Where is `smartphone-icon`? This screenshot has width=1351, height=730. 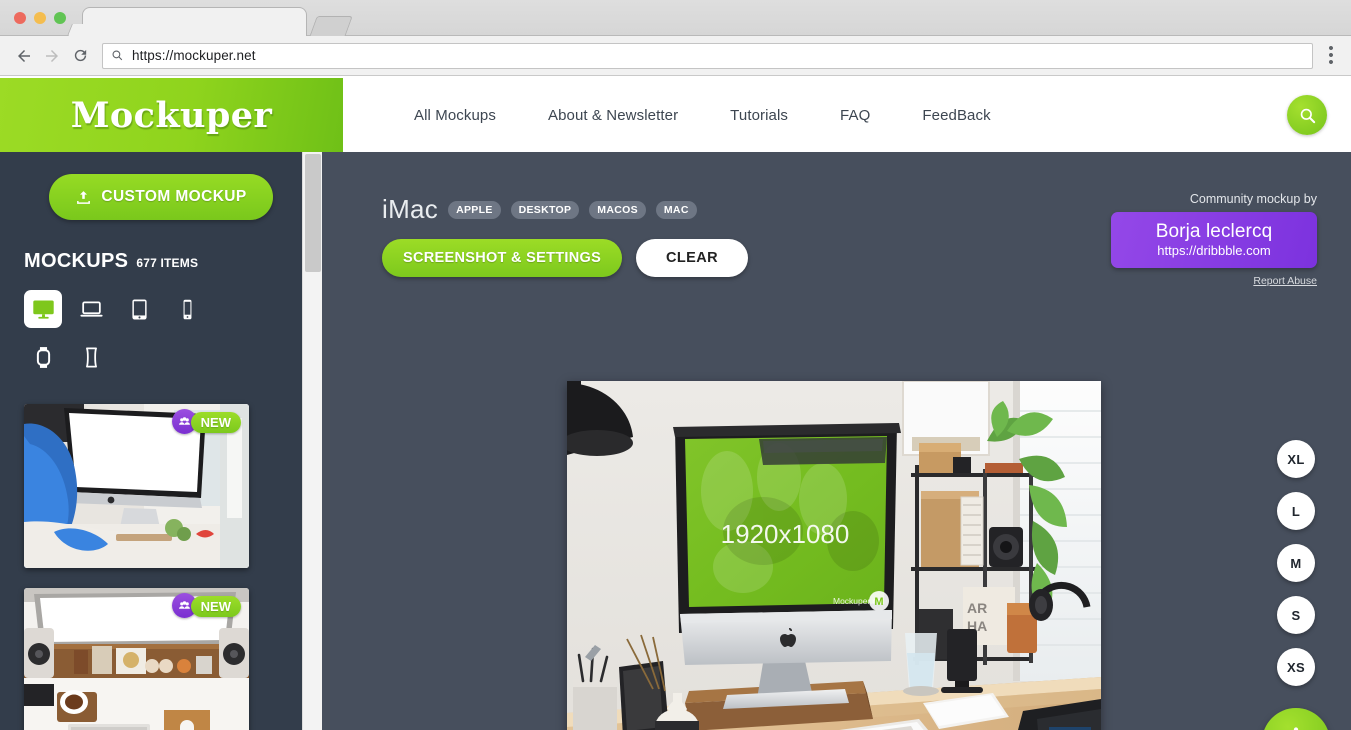
smartphone-icon is located at coordinates (187, 309).